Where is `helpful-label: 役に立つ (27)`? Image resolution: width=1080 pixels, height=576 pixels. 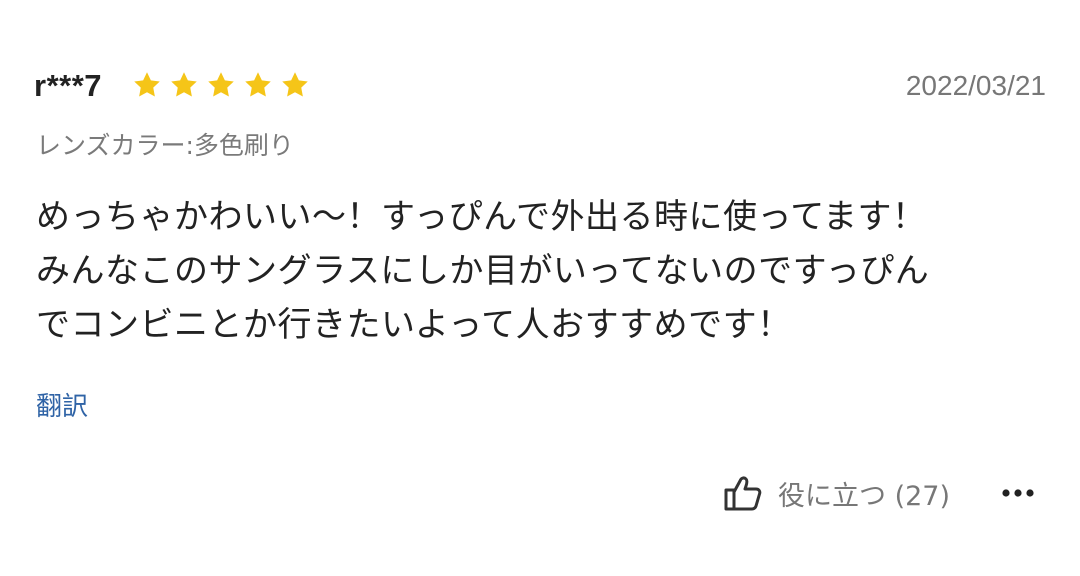 helpful-label: 役に立つ (27) is located at coordinates (864, 496).